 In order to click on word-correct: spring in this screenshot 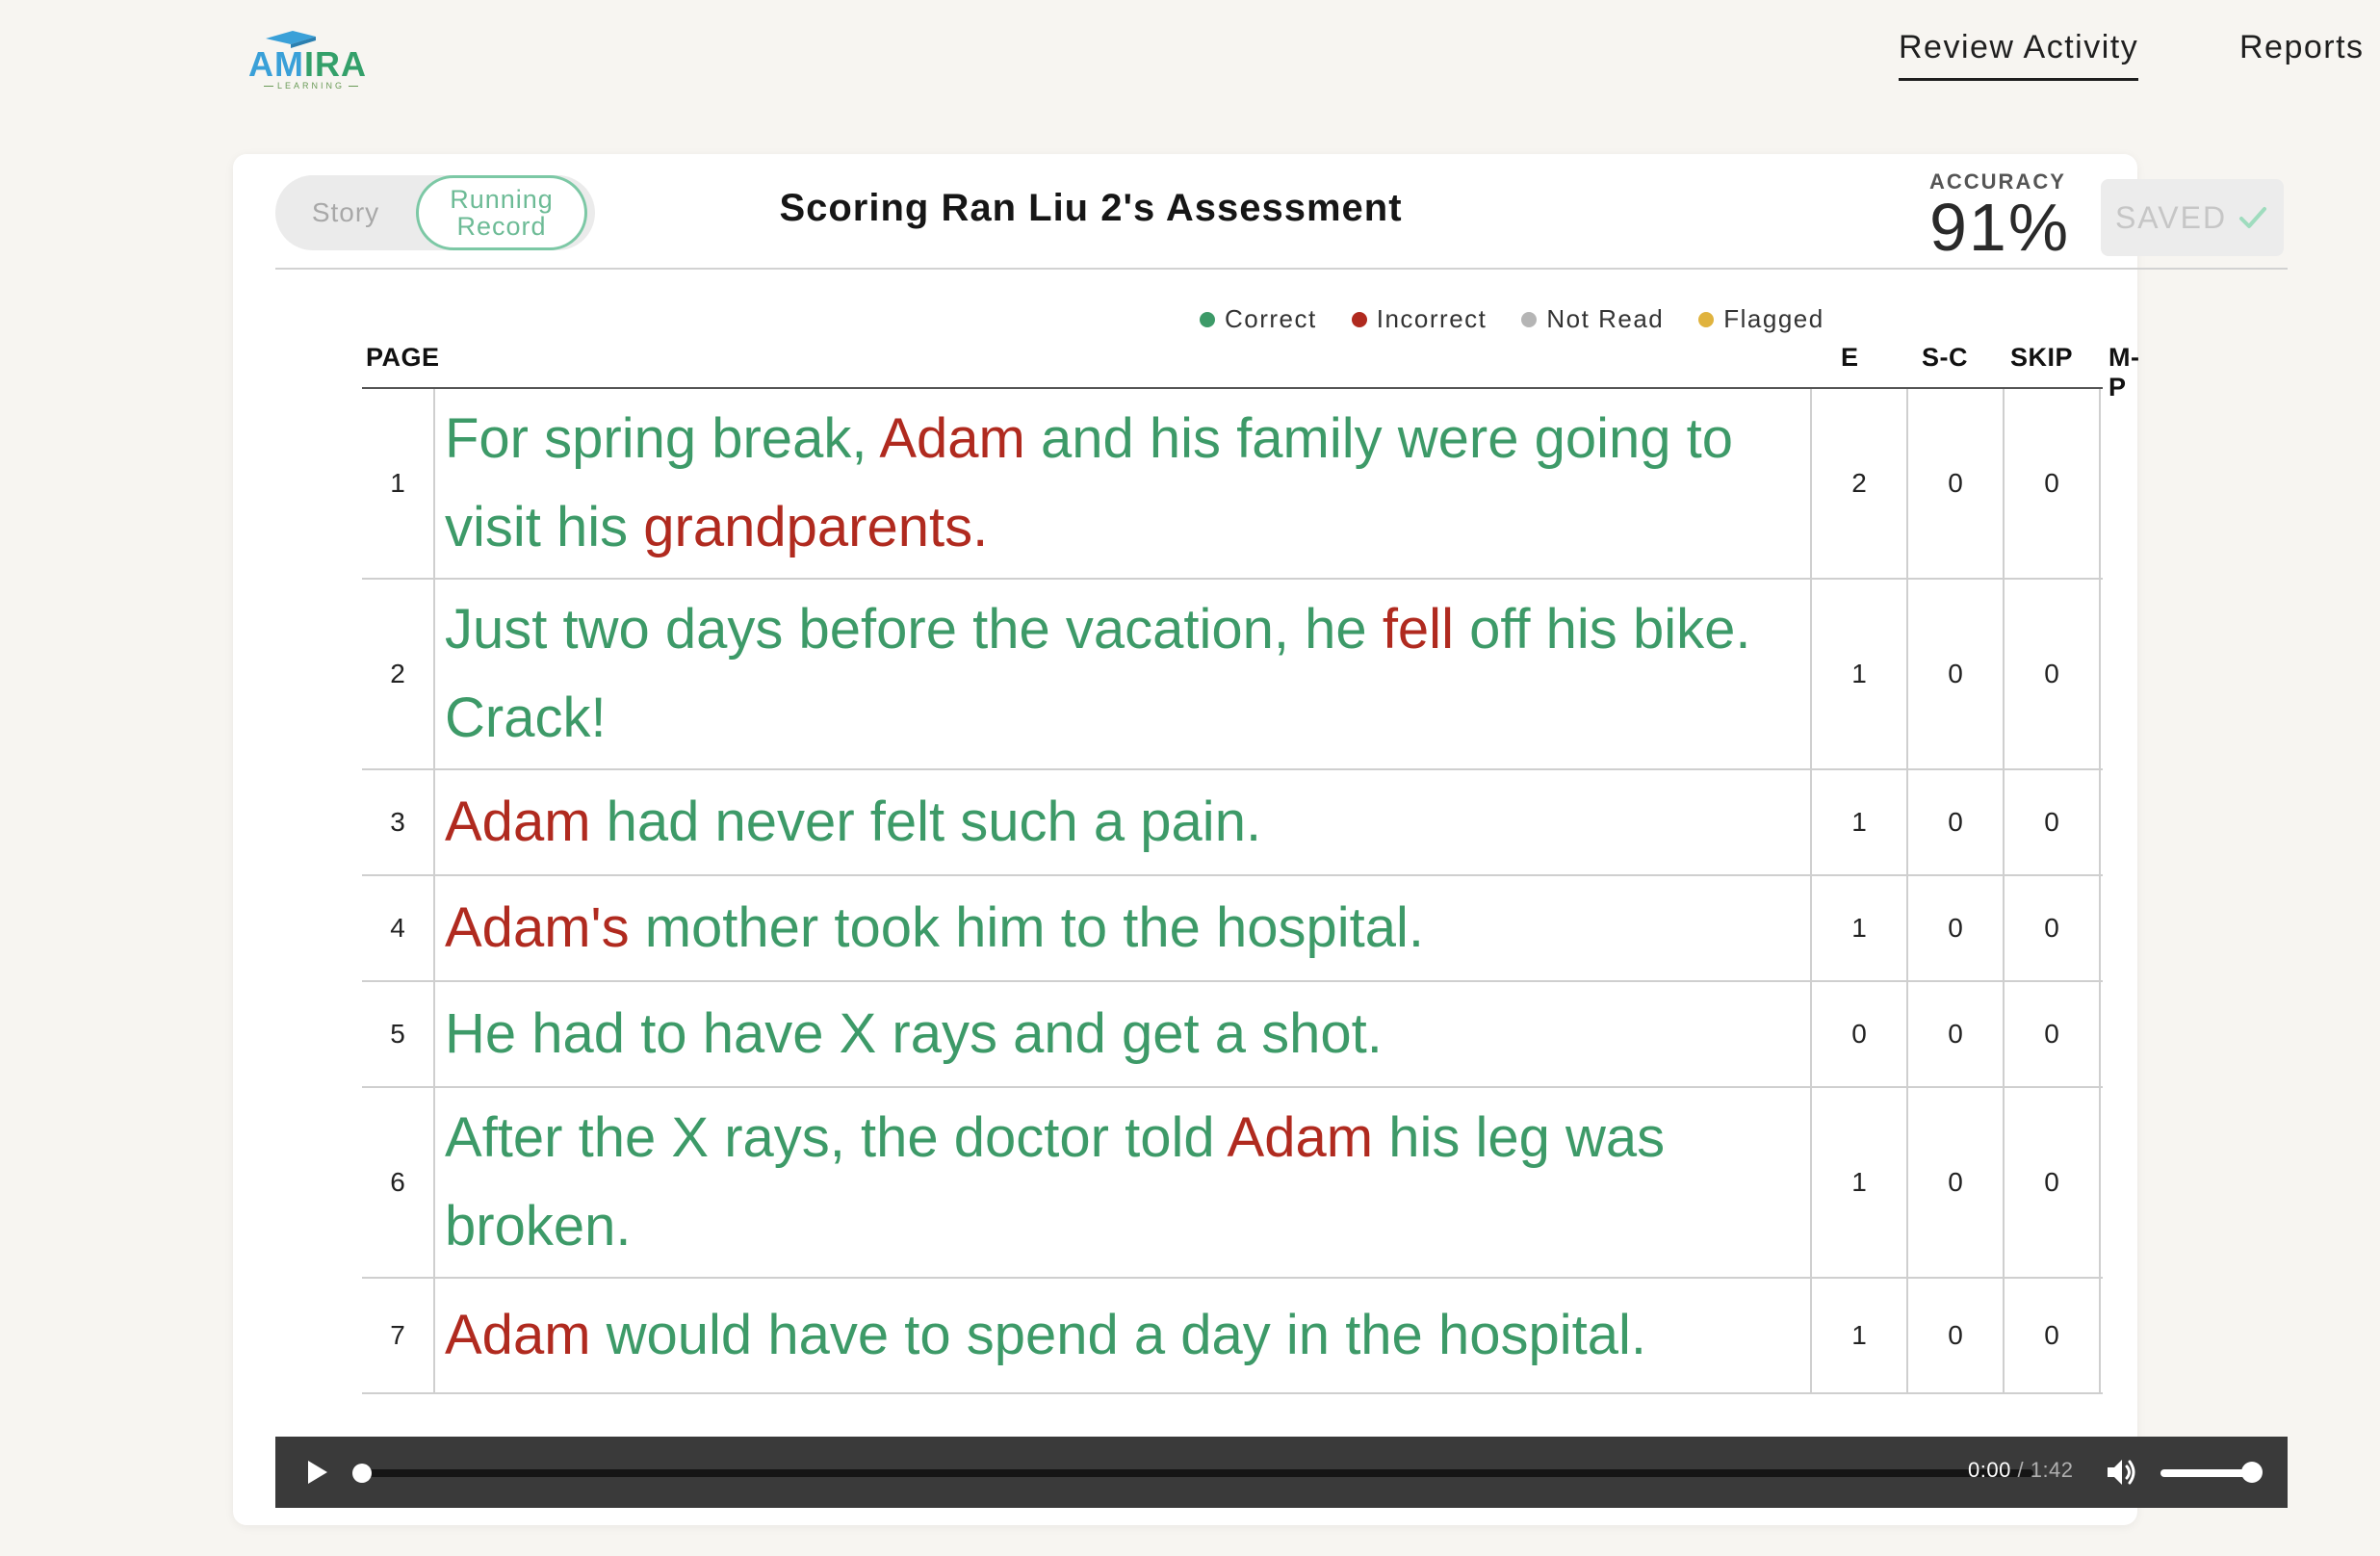, I will do `click(620, 438)`.